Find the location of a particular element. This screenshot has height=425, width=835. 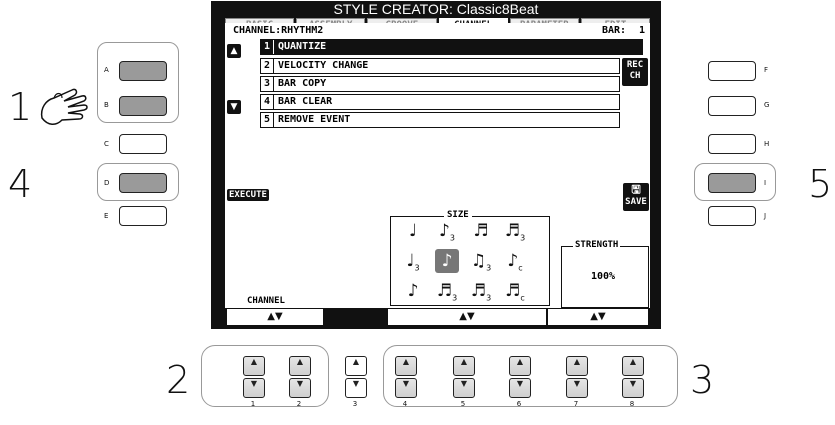

button-5-label: 5 is located at coordinates (463, 404).